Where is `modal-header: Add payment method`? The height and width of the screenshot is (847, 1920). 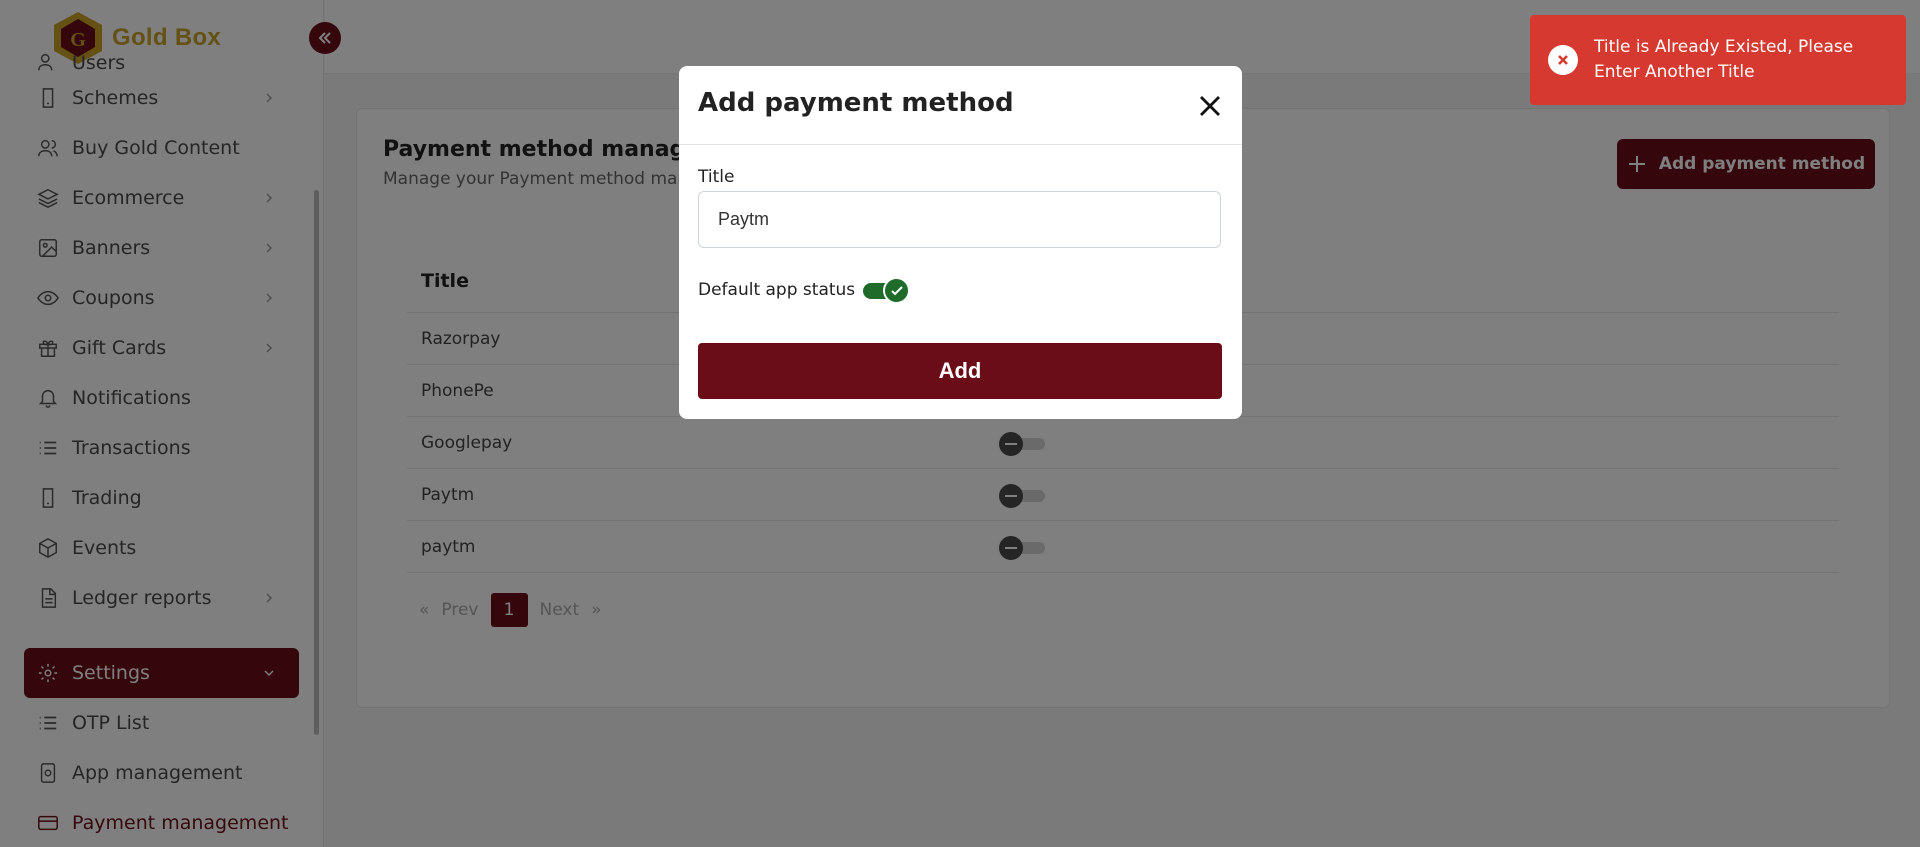 modal-header: Add payment method is located at coordinates (960, 105).